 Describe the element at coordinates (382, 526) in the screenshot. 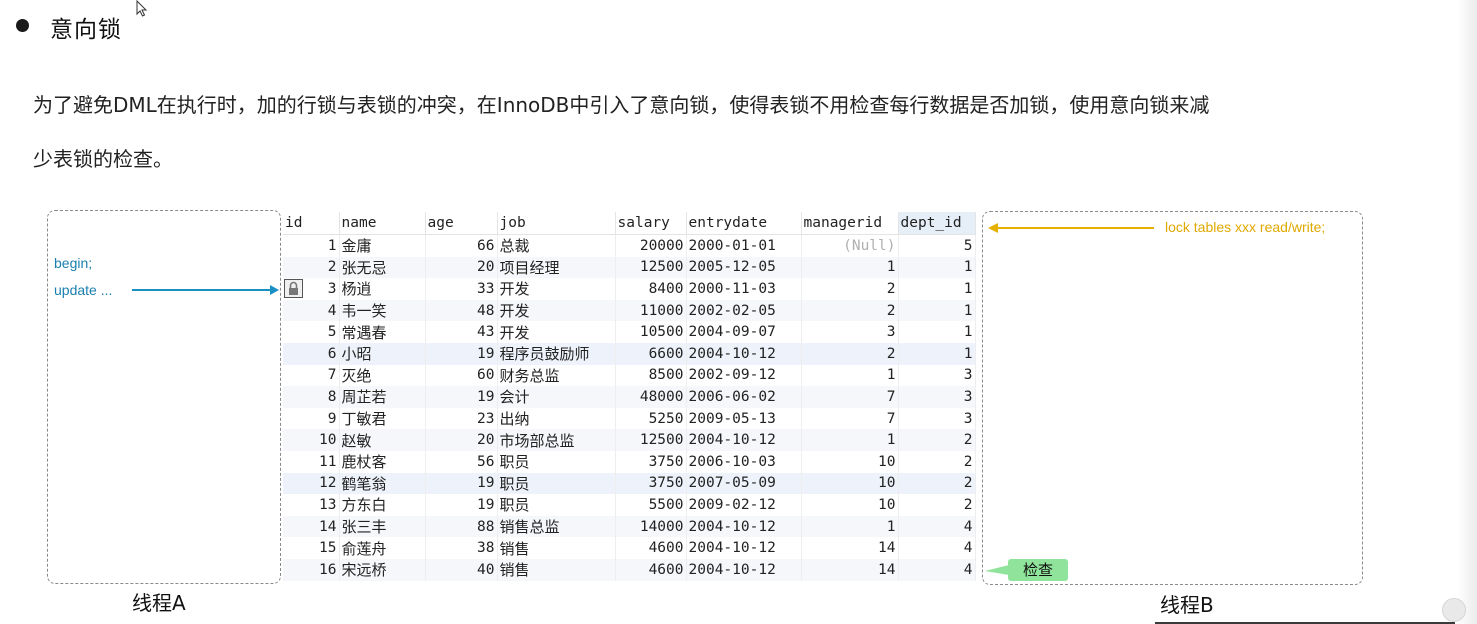

I see `cell-name: 张三丰` at that location.